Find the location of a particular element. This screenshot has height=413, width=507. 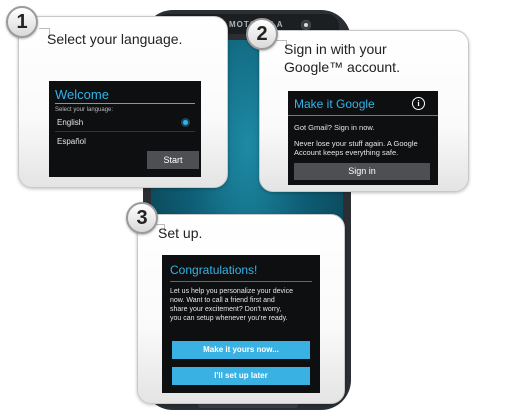

start-button: Start is located at coordinates (173, 160).